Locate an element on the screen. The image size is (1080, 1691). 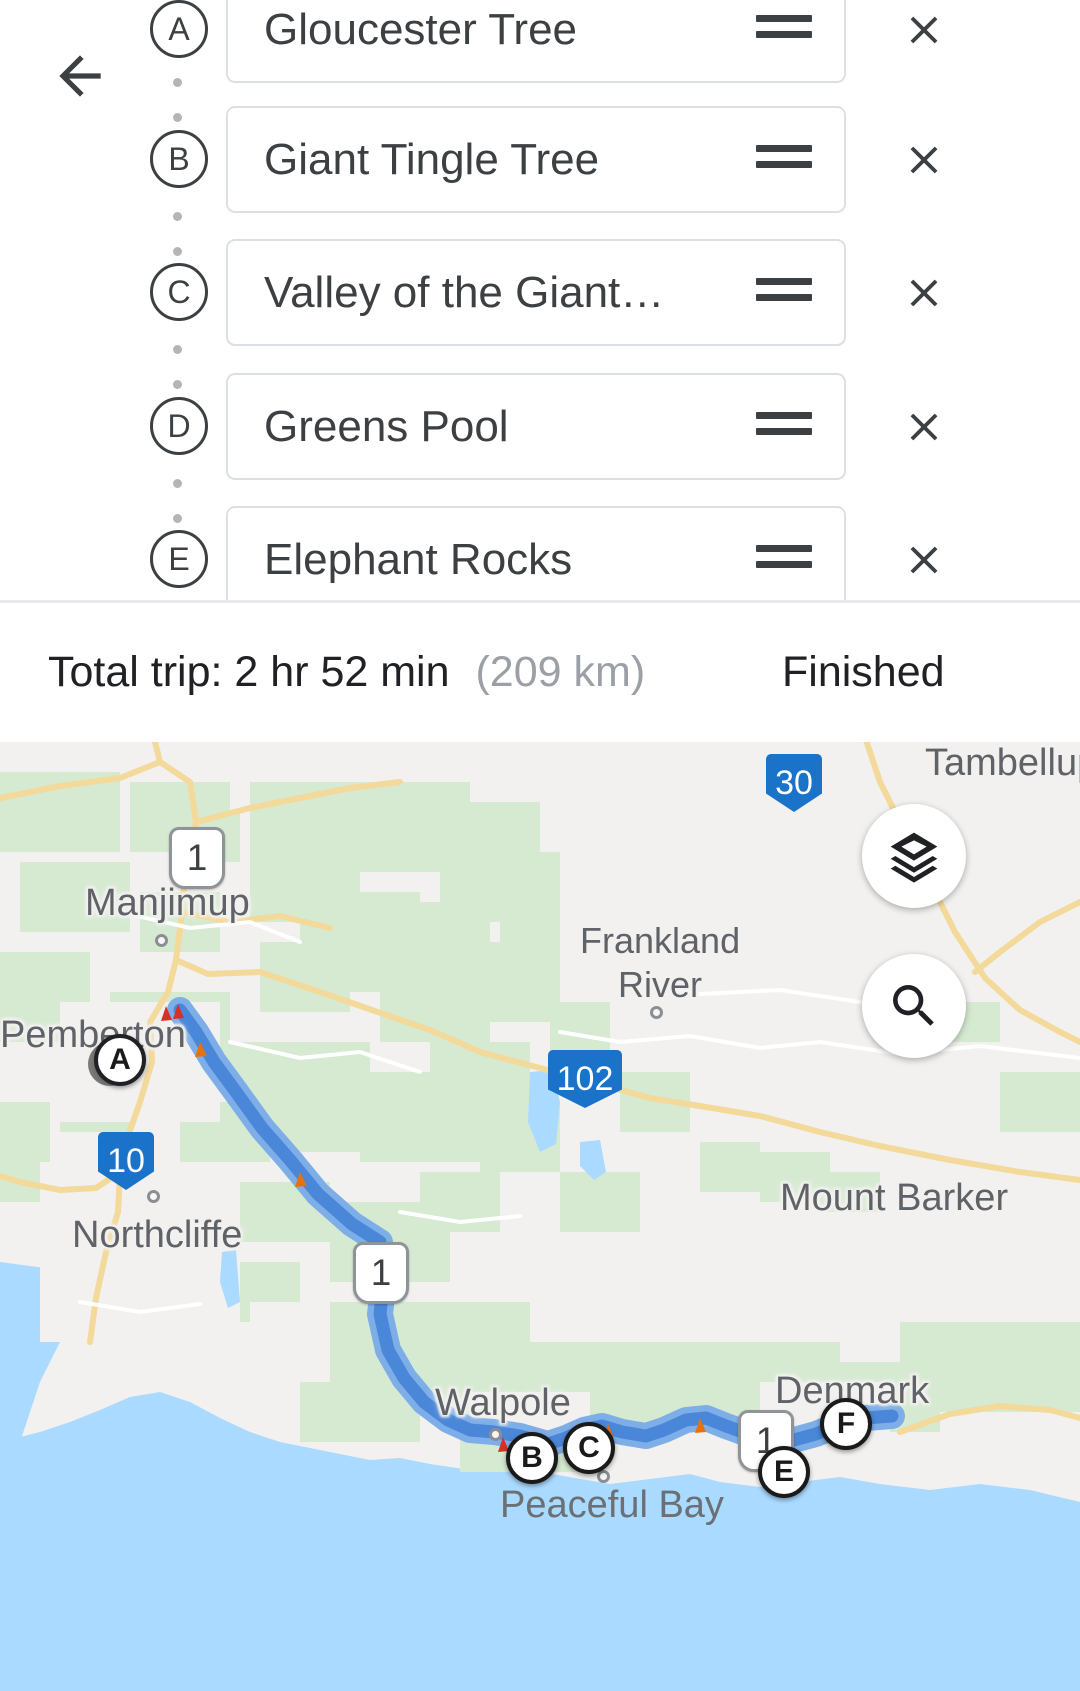
map-marker-a: A is located at coordinates (120, 1060).